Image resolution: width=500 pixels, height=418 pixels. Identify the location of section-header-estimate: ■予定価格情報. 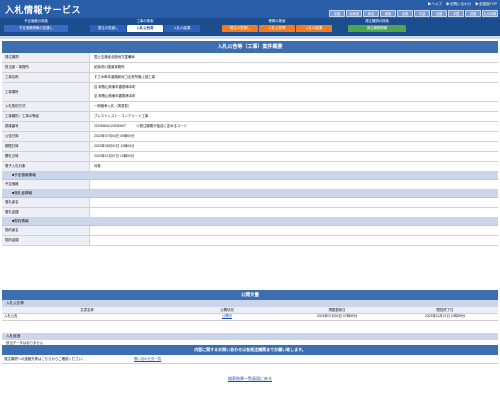
(250, 176).